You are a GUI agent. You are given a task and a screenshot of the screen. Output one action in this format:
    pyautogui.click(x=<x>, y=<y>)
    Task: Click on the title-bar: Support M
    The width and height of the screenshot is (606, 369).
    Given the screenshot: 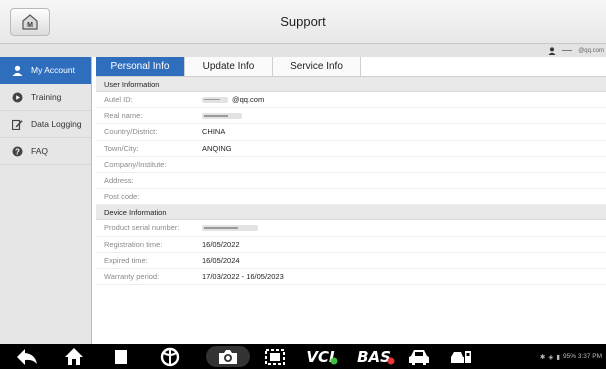 What is the action you would take?
    pyautogui.click(x=303, y=22)
    